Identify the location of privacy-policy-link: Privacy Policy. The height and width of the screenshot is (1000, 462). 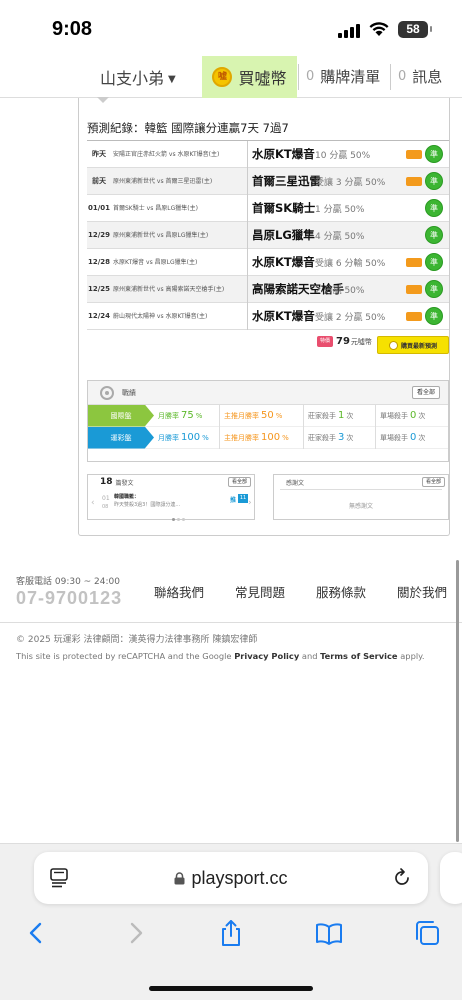
(266, 656).